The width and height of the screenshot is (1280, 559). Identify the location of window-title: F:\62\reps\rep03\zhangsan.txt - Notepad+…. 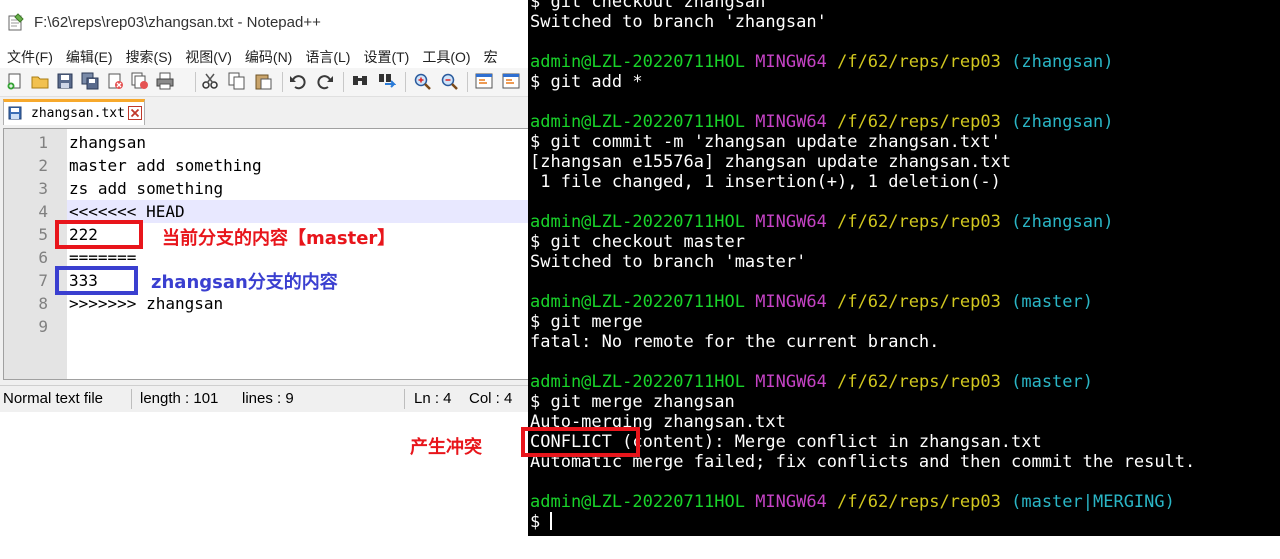
(177, 22).